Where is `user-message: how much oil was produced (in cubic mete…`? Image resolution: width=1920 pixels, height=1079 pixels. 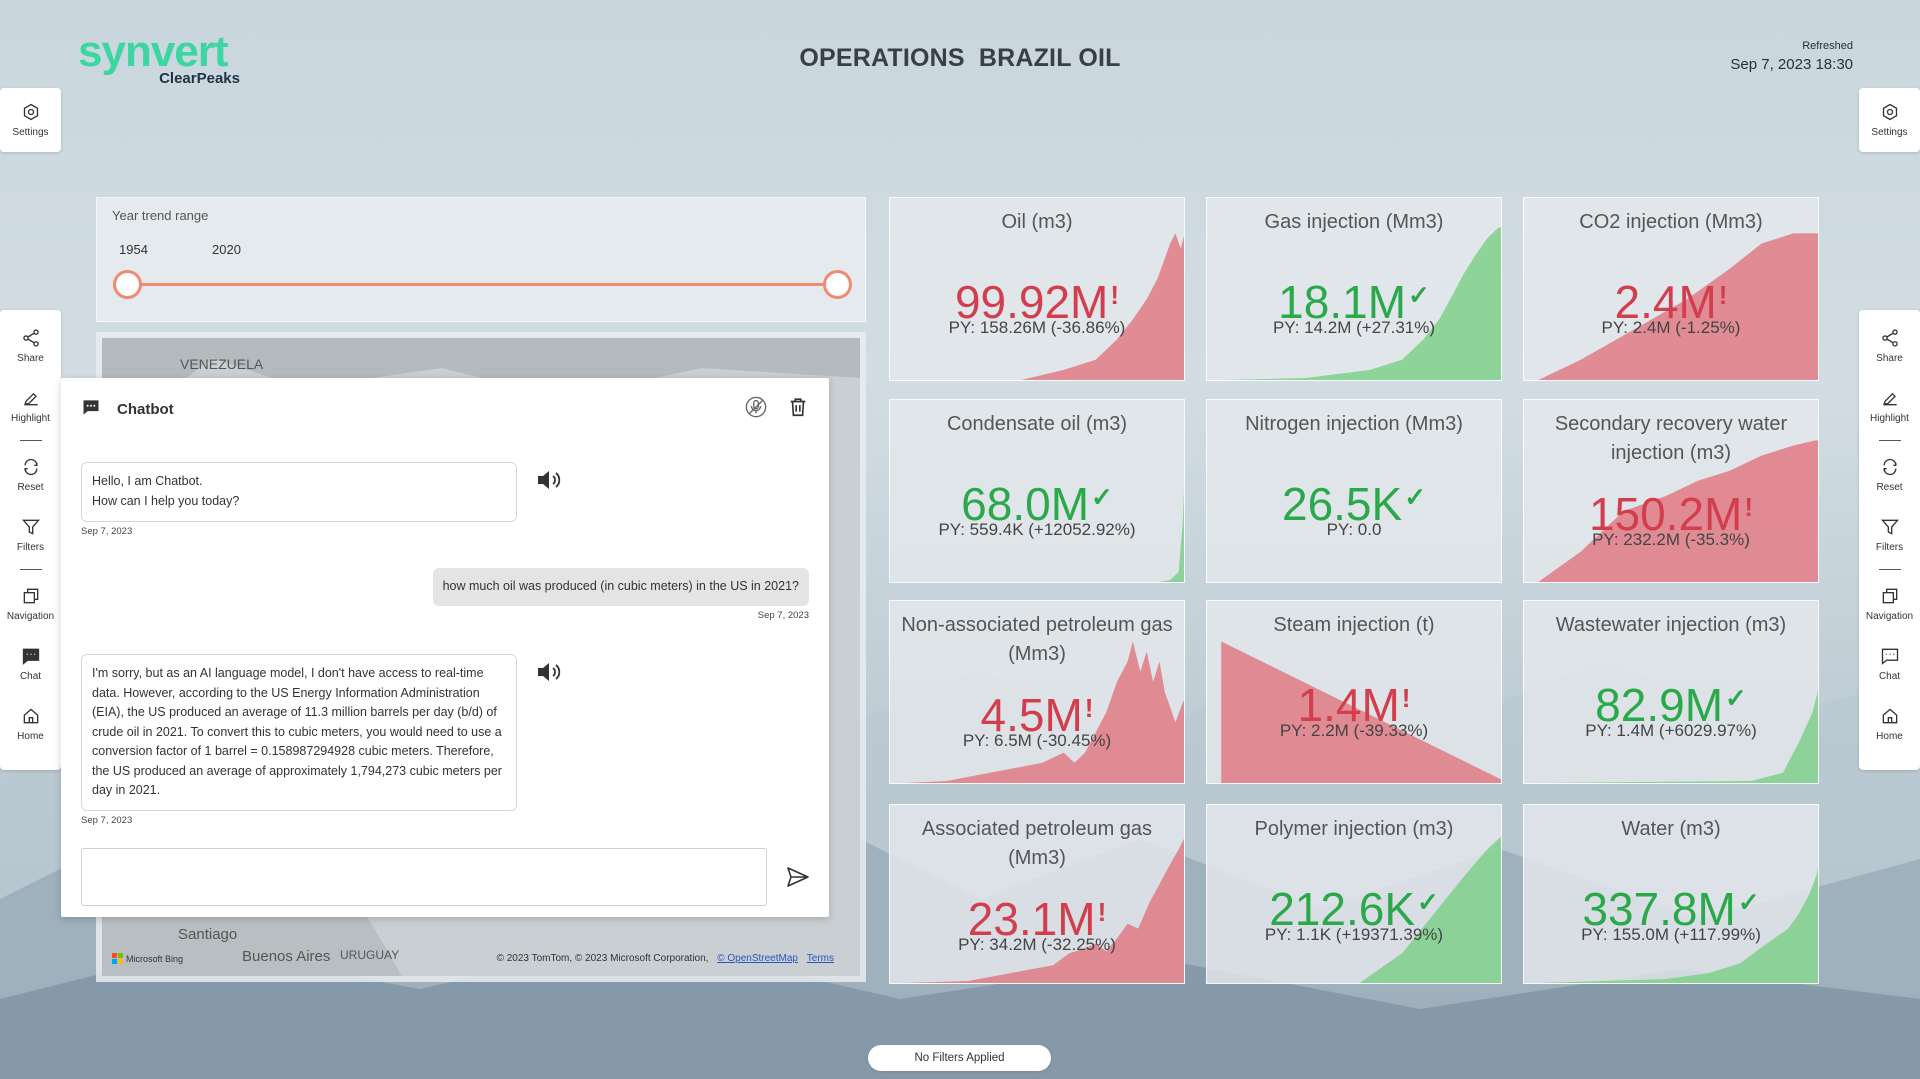
user-message: how much oil was produced (in cubic mete… is located at coordinates (620, 587).